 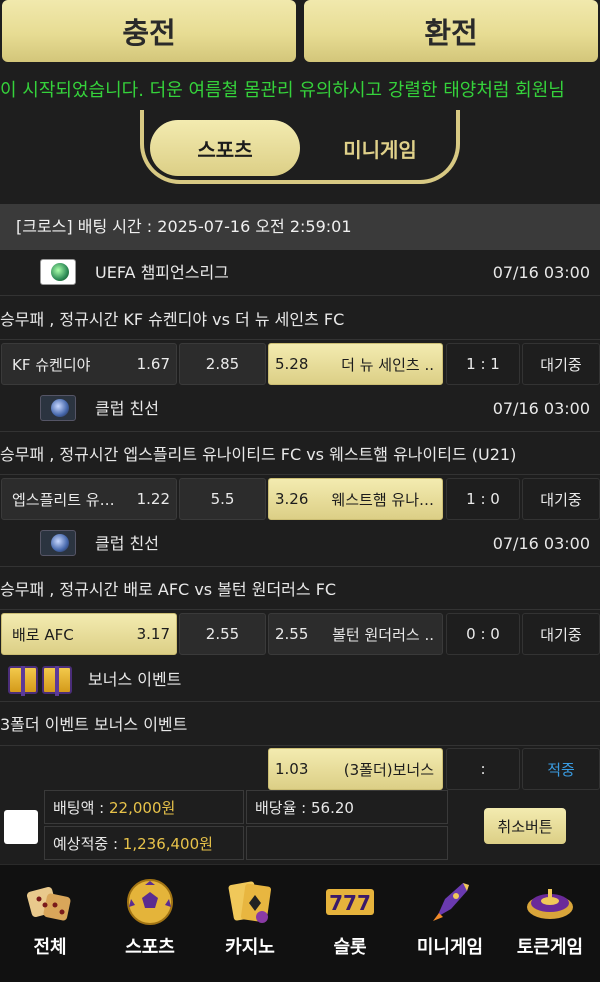 What do you see at coordinates (50, 923) in the screenshot?
I see `nav-all: 전체` at bounding box center [50, 923].